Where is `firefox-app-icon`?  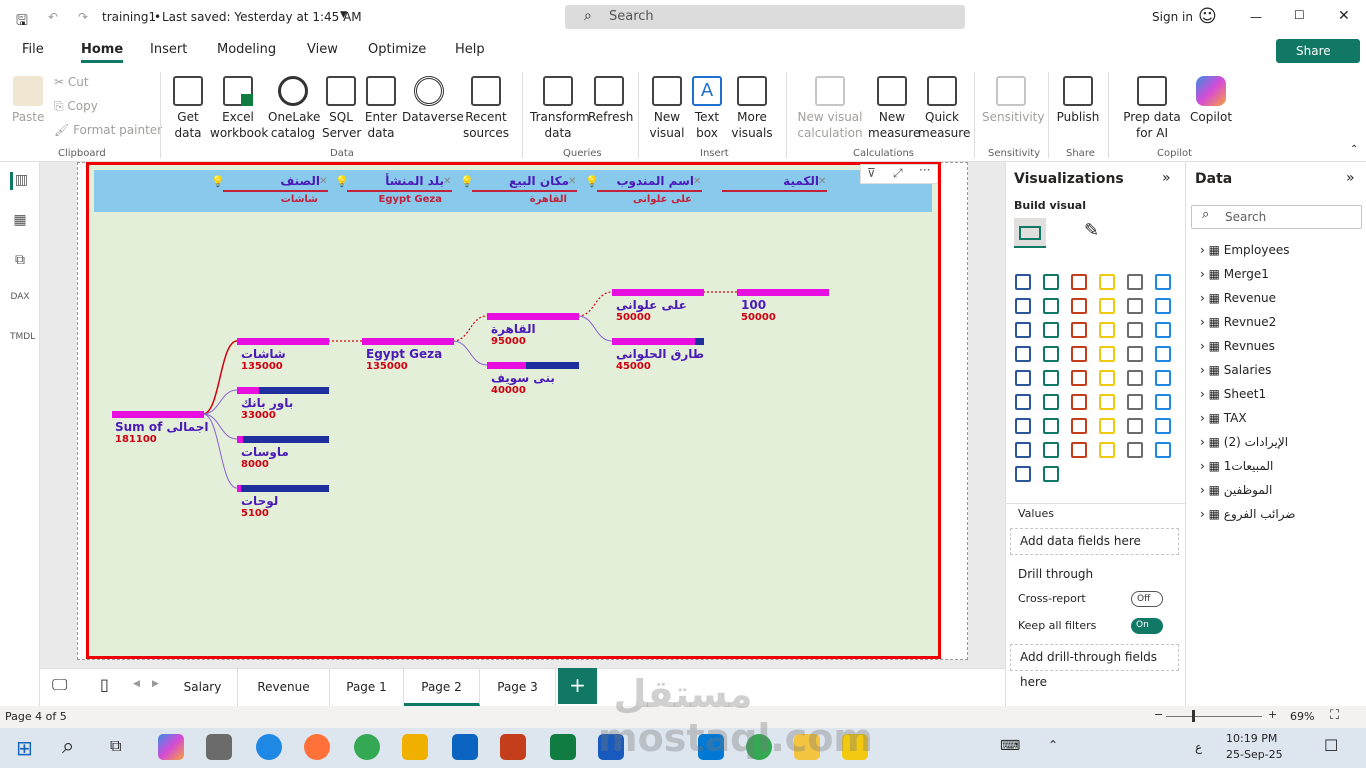 firefox-app-icon is located at coordinates (317, 747).